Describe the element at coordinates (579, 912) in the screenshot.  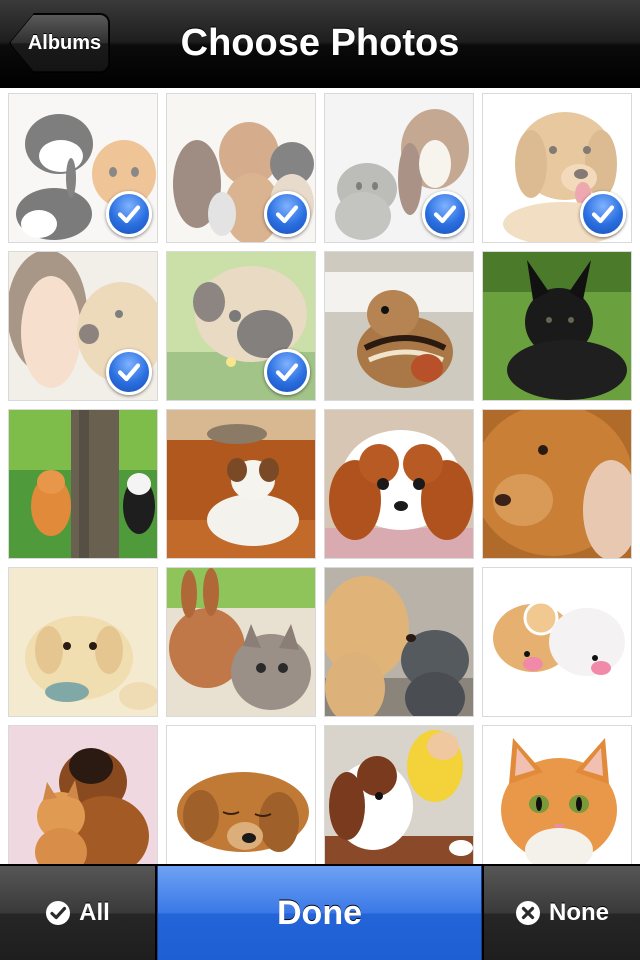
I see `select-none-label: None` at that location.